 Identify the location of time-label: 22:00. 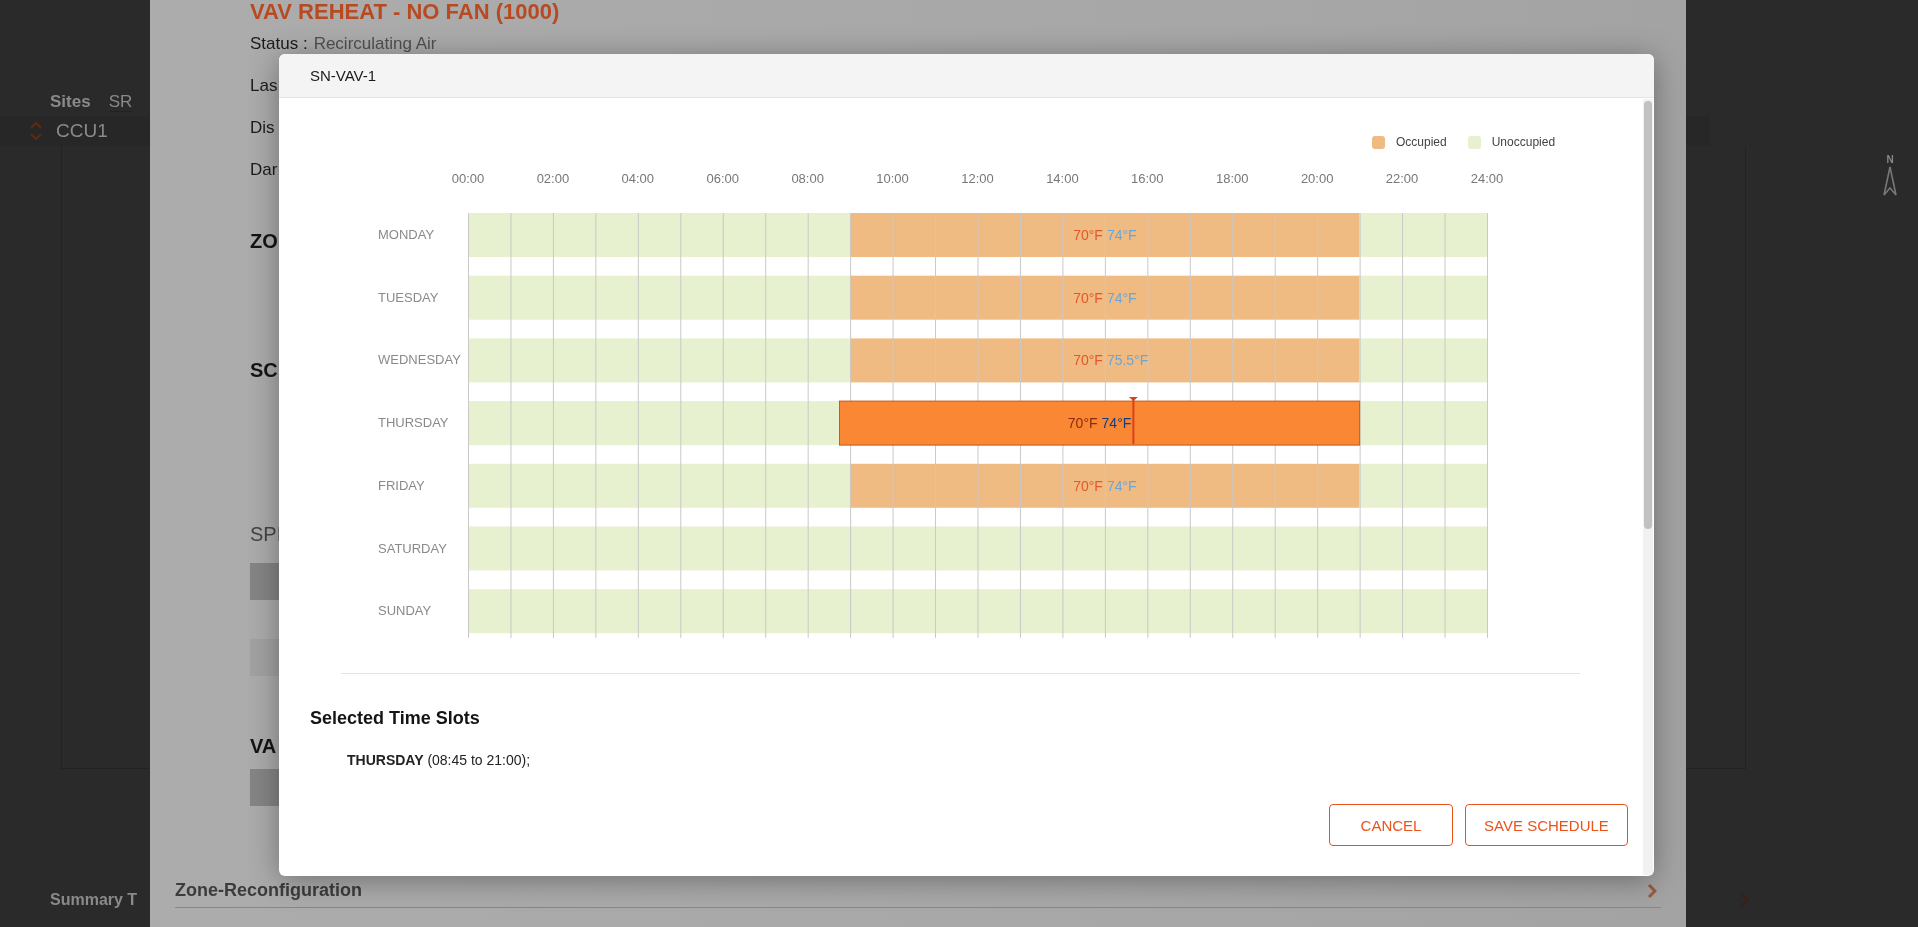
(1402, 178).